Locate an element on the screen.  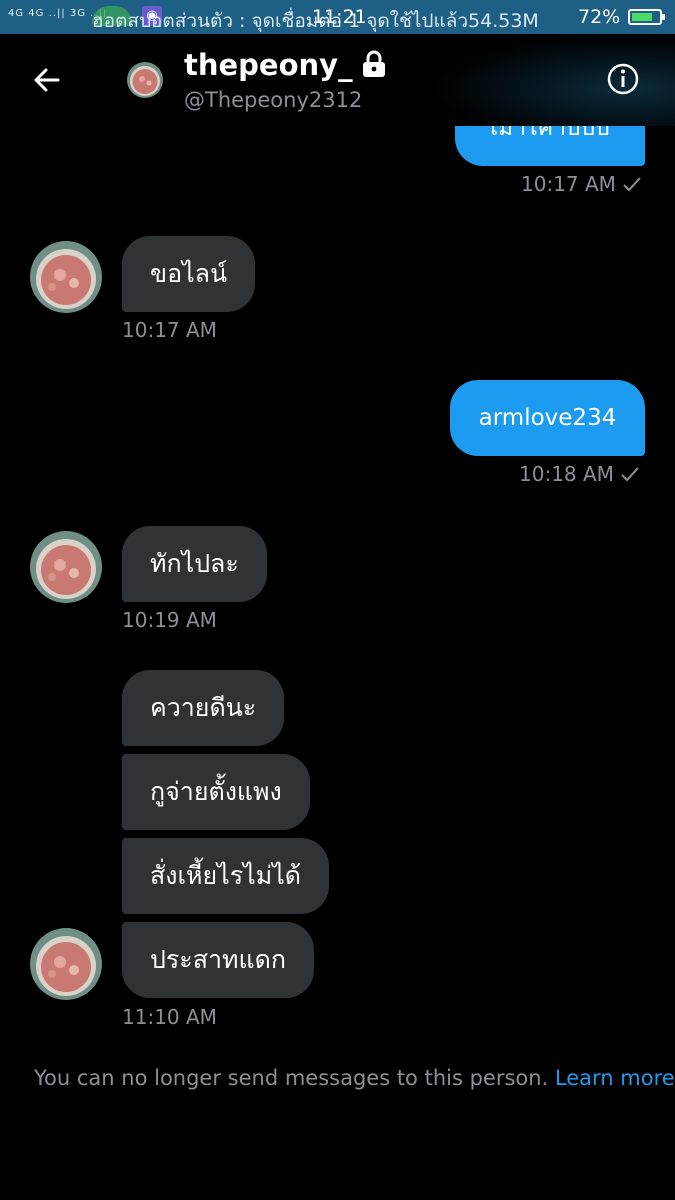
lock-icon is located at coordinates (373, 63).